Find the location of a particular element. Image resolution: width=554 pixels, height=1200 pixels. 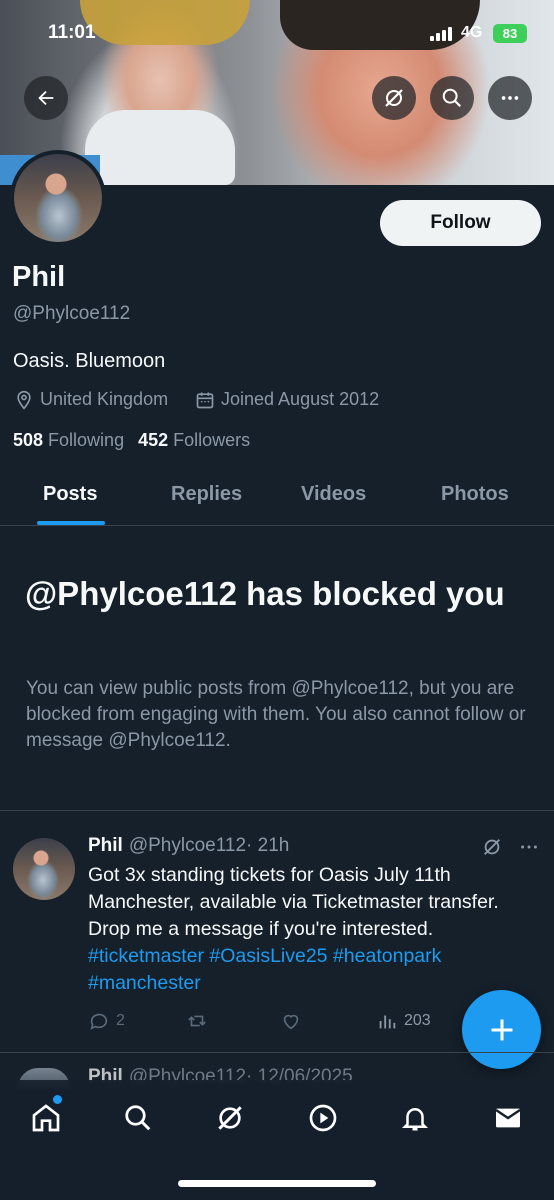

like-button is located at coordinates (291, 1021).